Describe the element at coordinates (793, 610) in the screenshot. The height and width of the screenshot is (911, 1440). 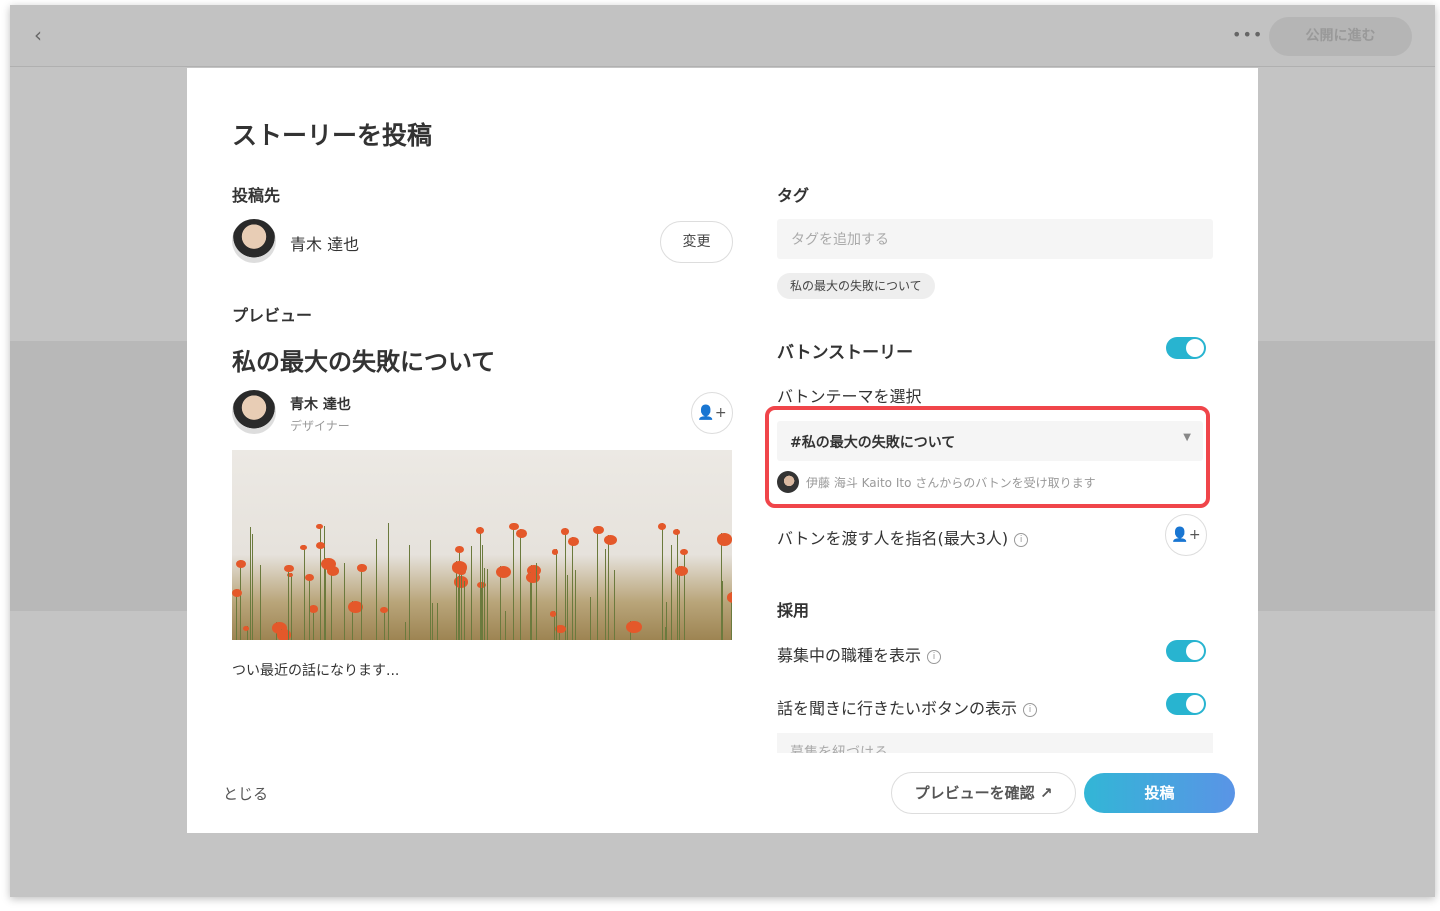
I see `hiring-label: 採用` at that location.